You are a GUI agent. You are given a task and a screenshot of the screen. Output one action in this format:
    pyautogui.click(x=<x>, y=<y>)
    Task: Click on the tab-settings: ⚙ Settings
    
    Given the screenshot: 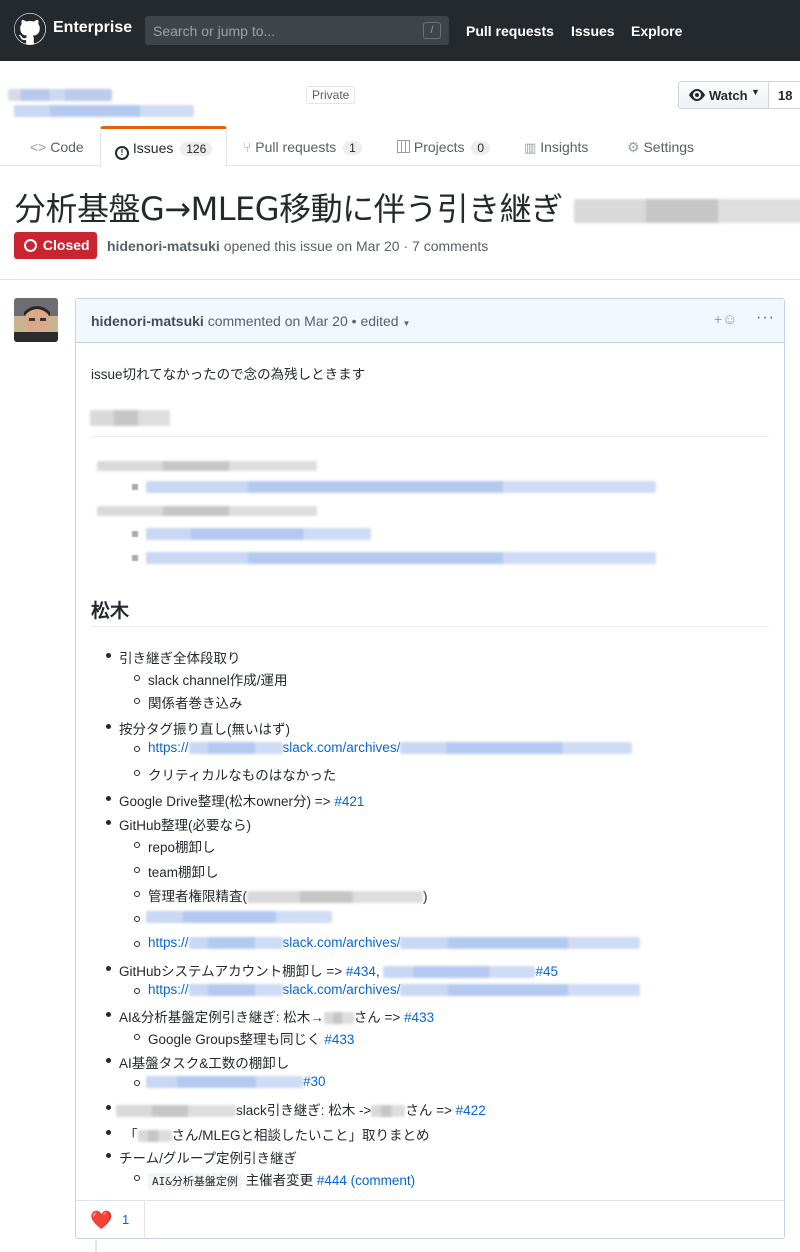 What is the action you would take?
    pyautogui.click(x=660, y=146)
    